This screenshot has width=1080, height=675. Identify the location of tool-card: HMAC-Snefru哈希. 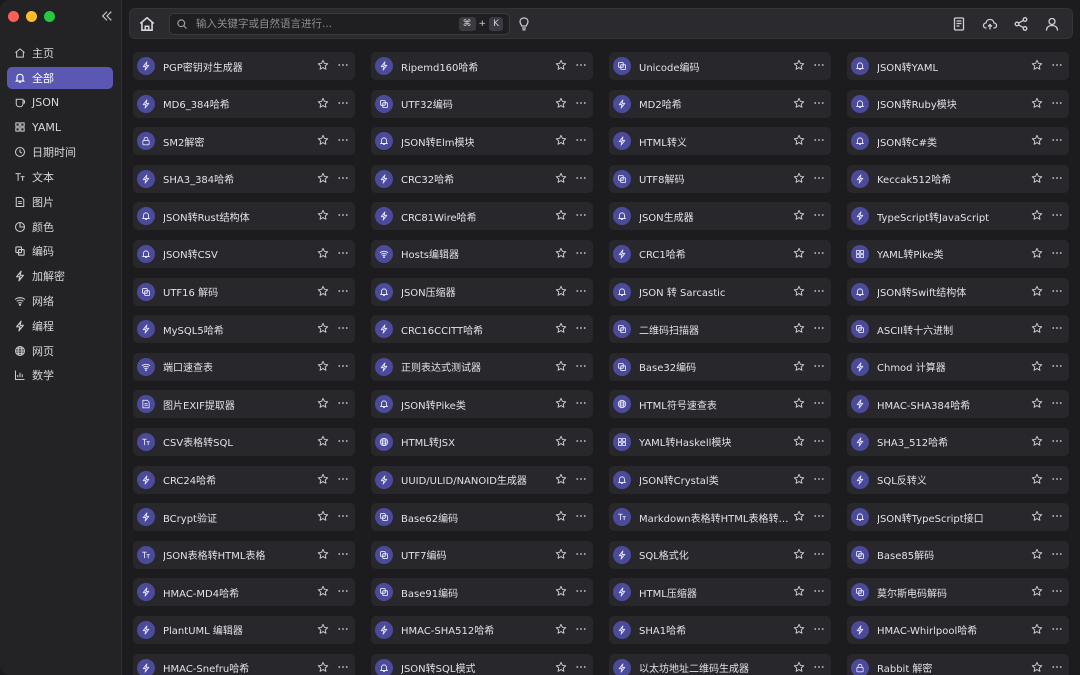
(244, 664).